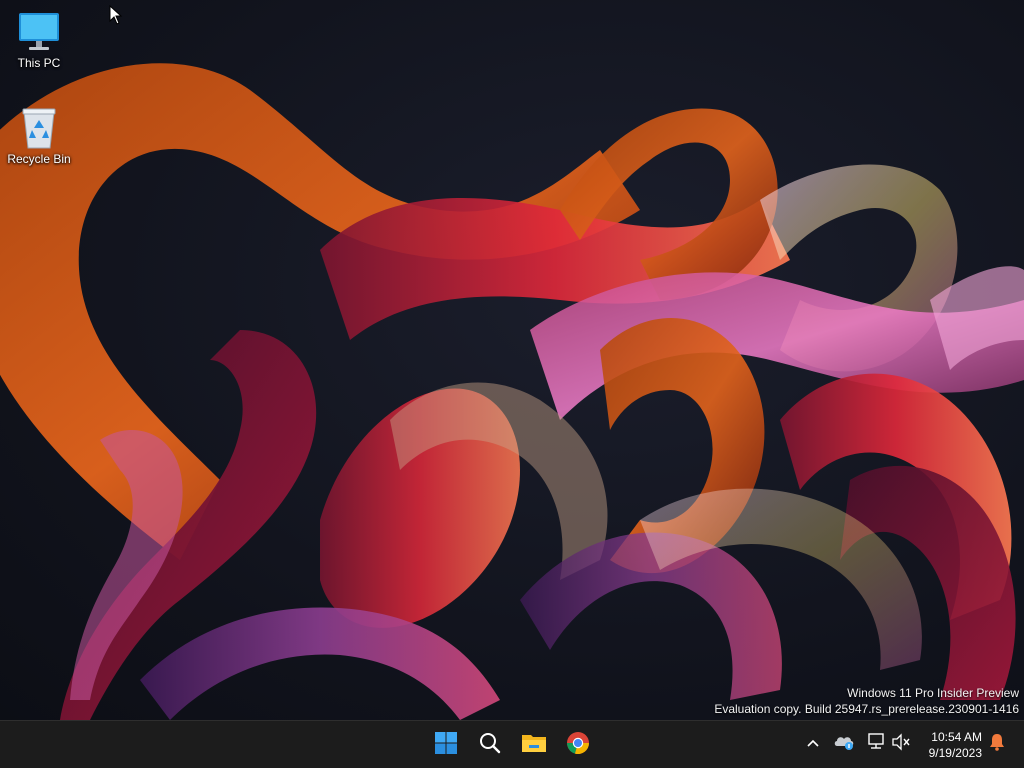 The height and width of the screenshot is (768, 1024). What do you see at coordinates (955, 753) in the screenshot?
I see `clock-date: 9/19/2023` at bounding box center [955, 753].